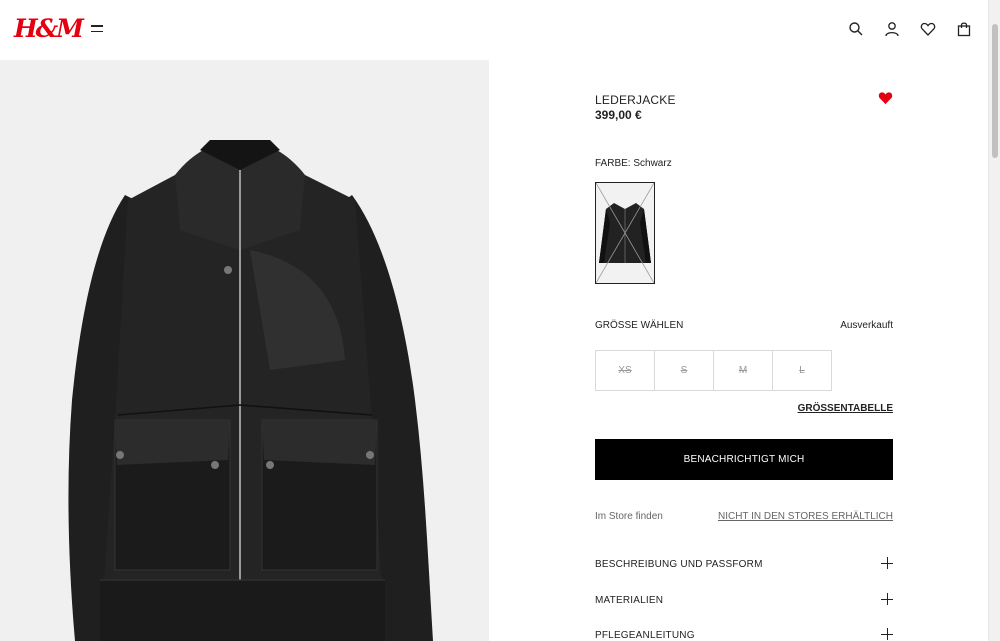 The image size is (1000, 641). Describe the element at coordinates (49, 28) in the screenshot. I see `hm-logo: H&M` at that location.